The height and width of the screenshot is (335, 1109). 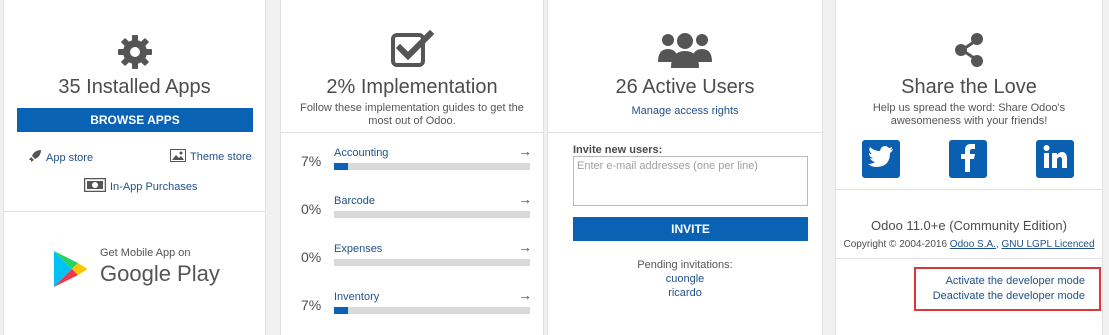 What do you see at coordinates (134, 87) in the screenshot?
I see `apps-title: 35 Installed Apps` at bounding box center [134, 87].